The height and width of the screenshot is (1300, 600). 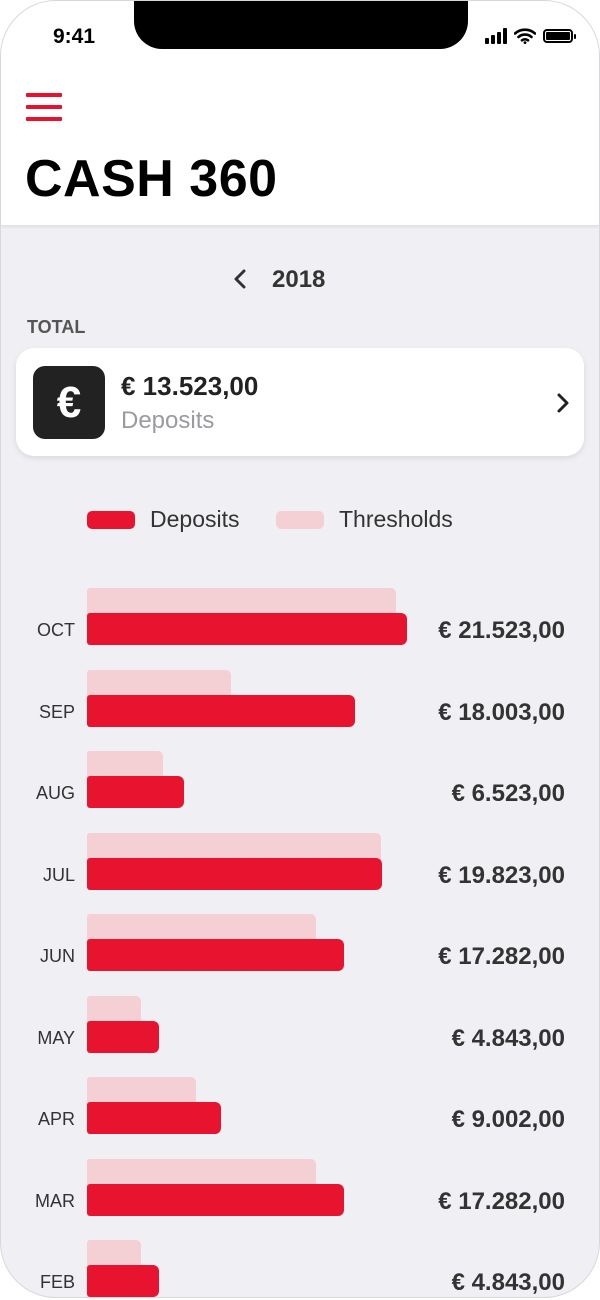 I want to click on month-label: JUN, so click(x=57, y=956).